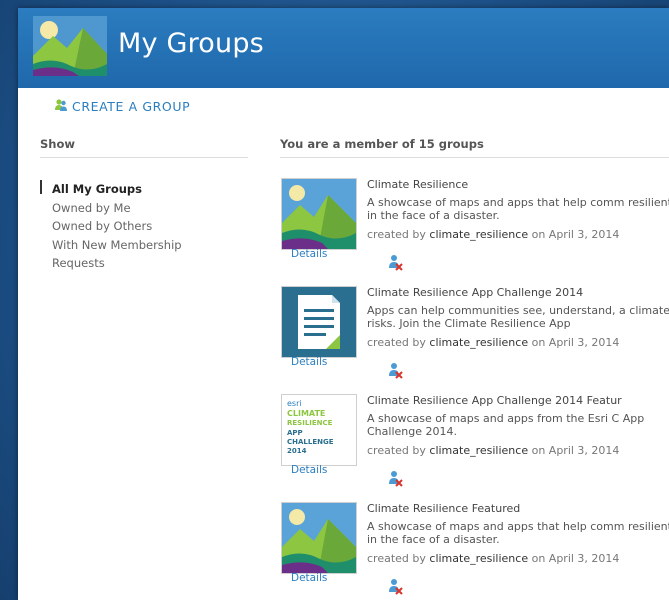  Describe the element at coordinates (191, 43) in the screenshot. I see `page-title: My Groups` at that location.